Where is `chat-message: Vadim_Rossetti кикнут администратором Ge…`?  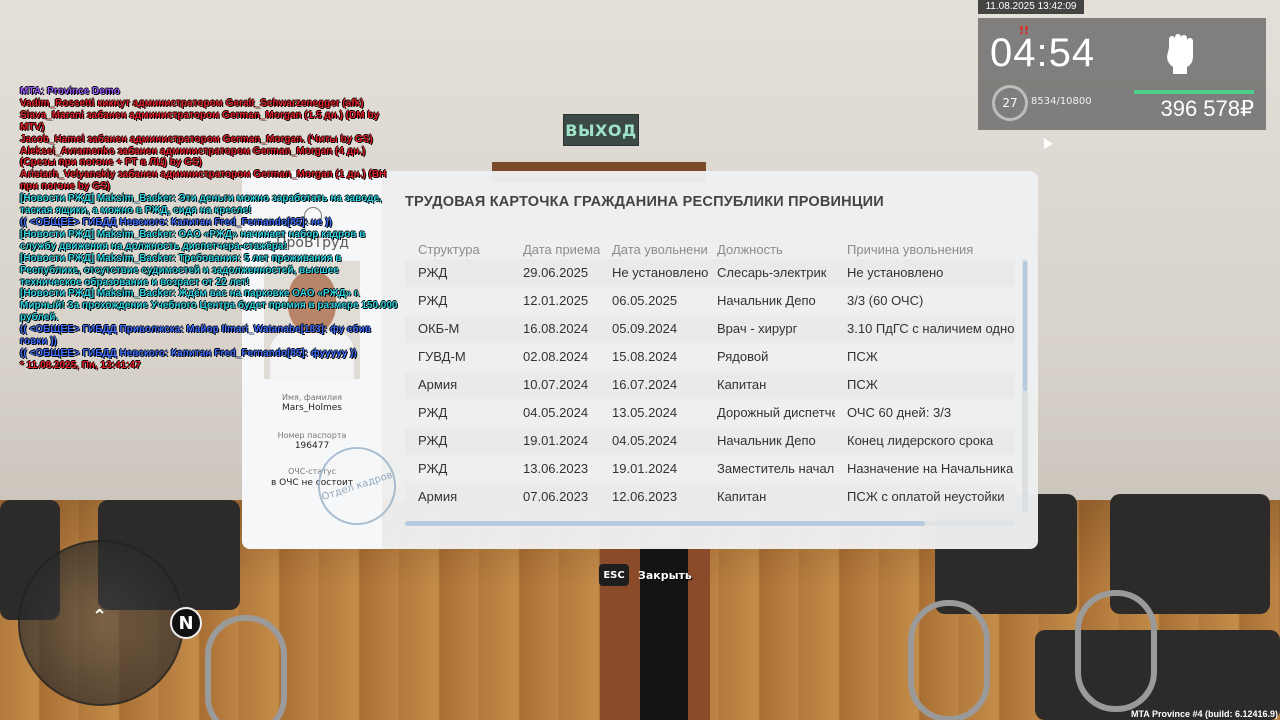 chat-message: Vadim_Rossetti кикнут администратором Ge… is located at coordinates (192, 103).